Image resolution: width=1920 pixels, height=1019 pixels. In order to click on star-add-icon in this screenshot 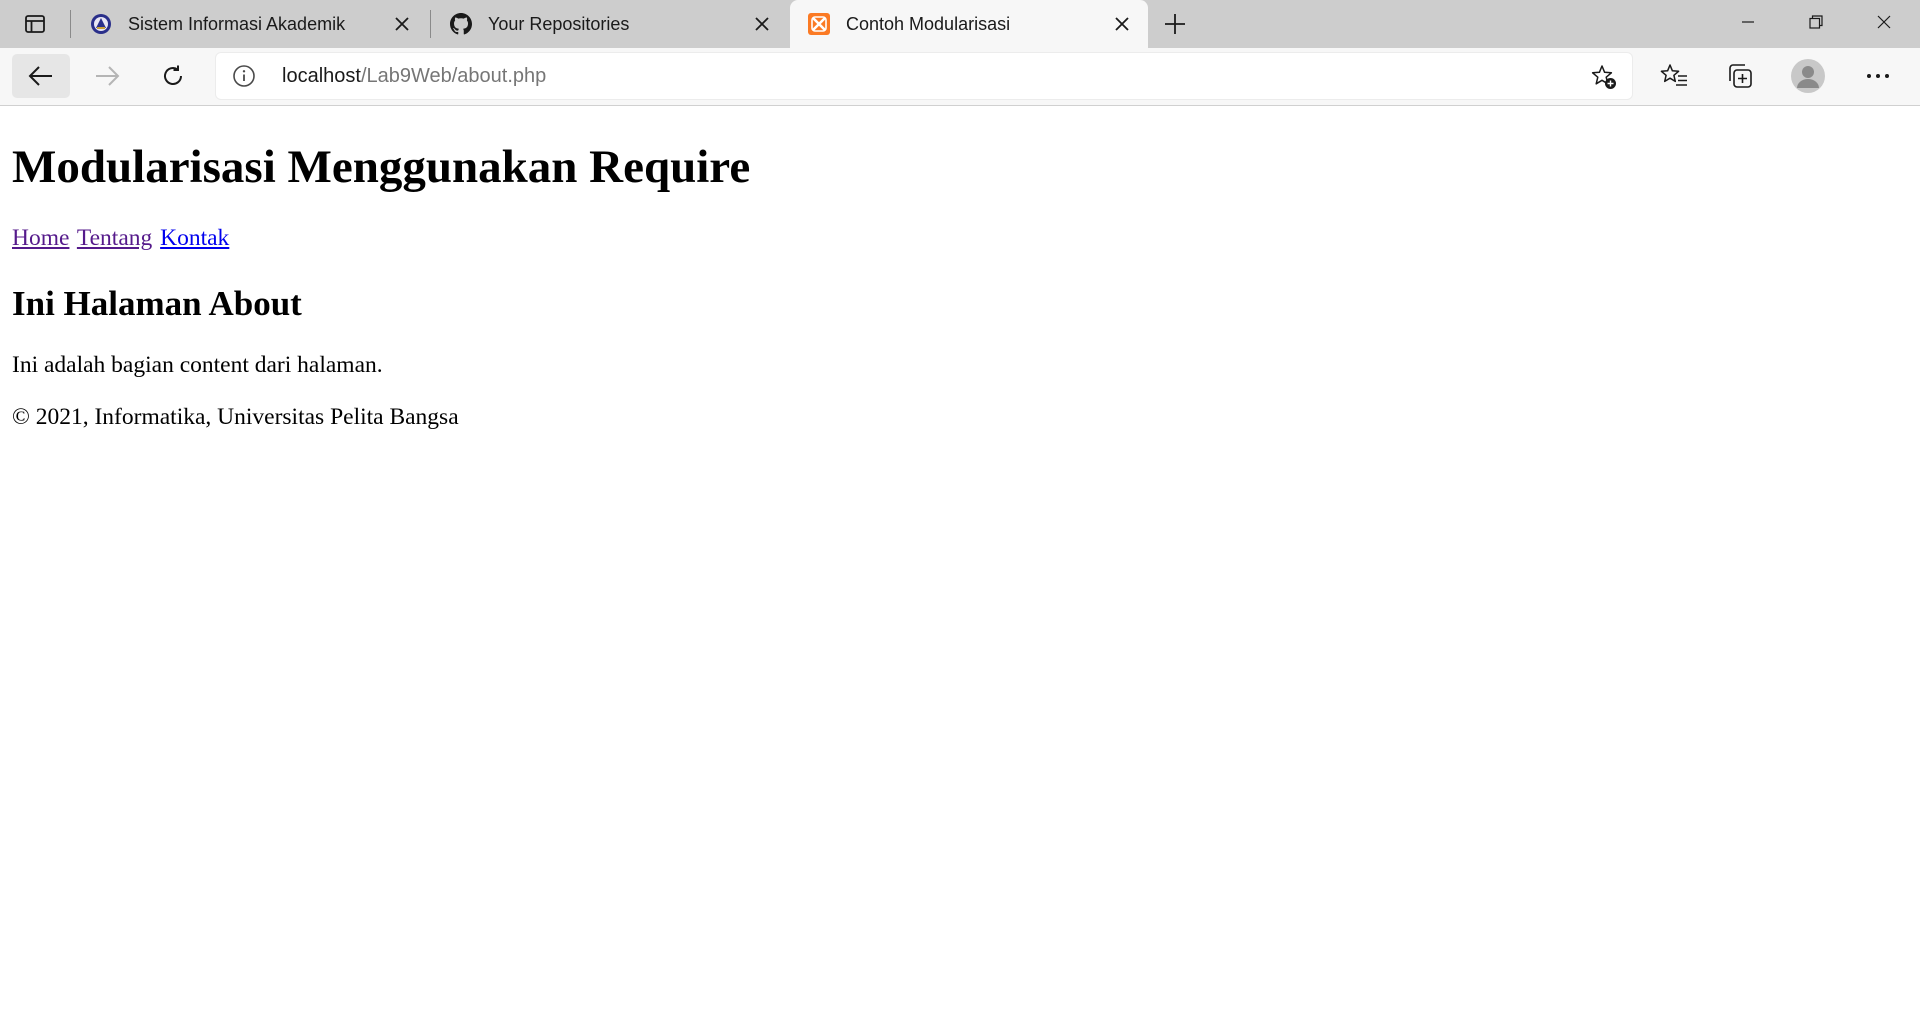, I will do `click(1603, 77)`.